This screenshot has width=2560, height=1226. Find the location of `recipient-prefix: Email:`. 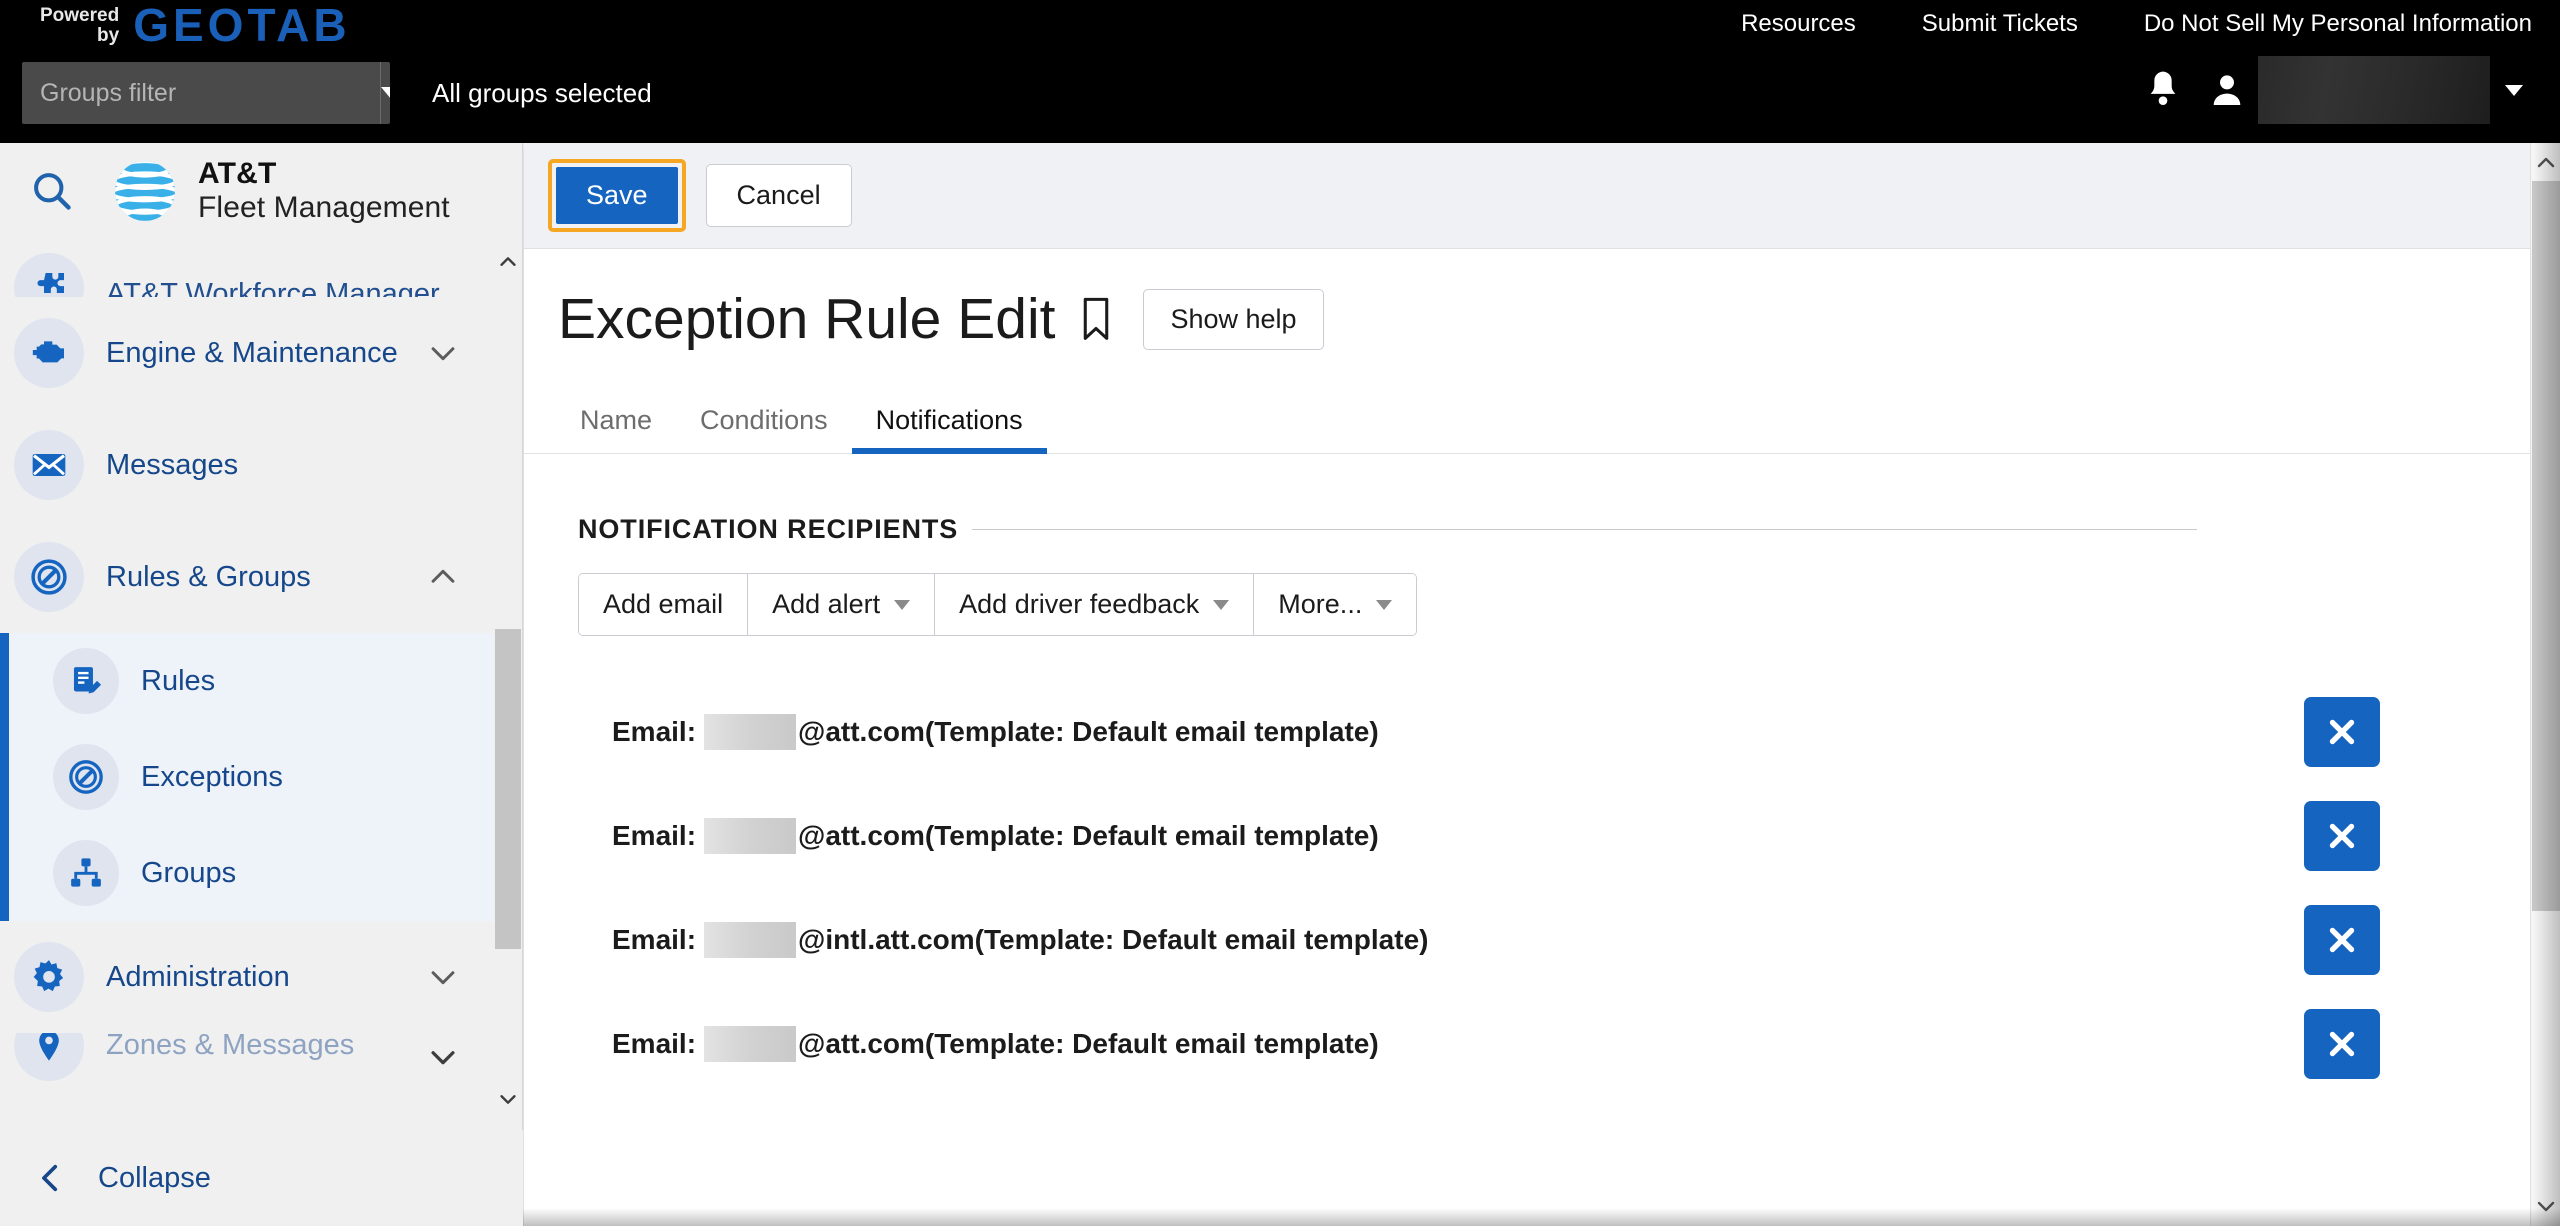

recipient-prefix: Email: is located at coordinates (654, 731).